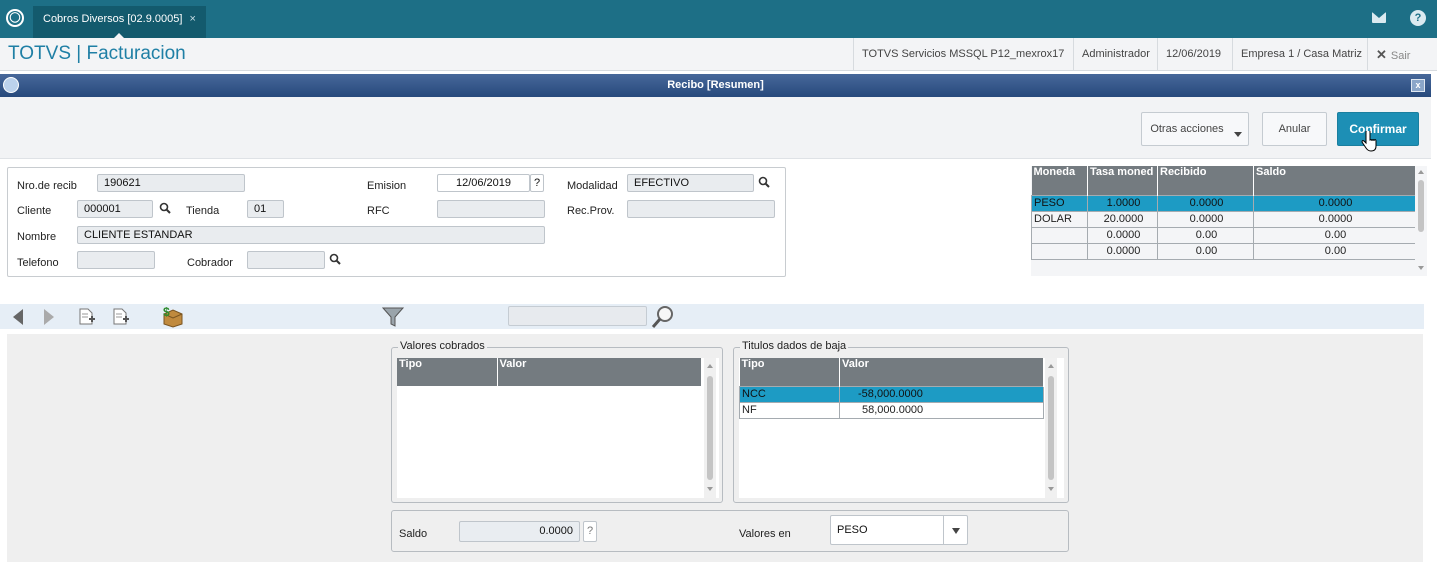 This screenshot has width=1437, height=565. Describe the element at coordinates (1369, 141) in the screenshot. I see `hand-cursor-icon` at that location.